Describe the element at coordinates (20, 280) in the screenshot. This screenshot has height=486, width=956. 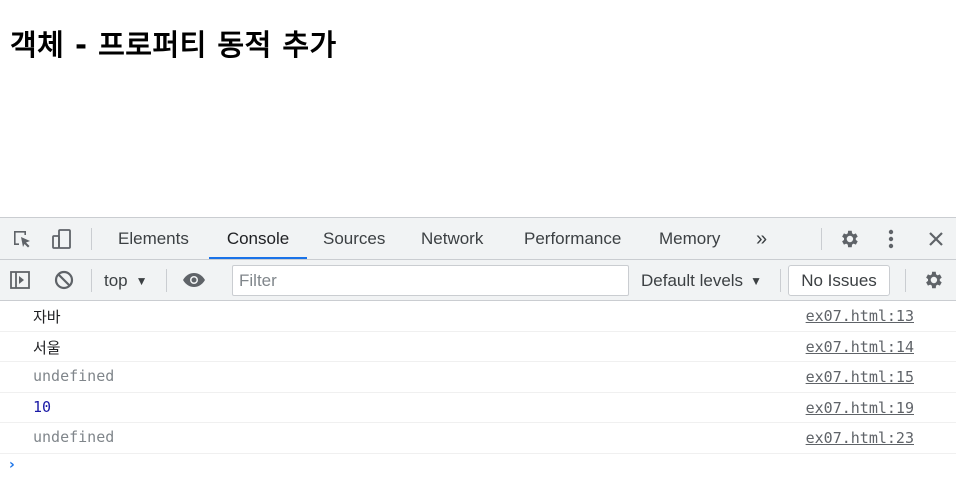
I see `sidebar-toggle-icon` at that location.